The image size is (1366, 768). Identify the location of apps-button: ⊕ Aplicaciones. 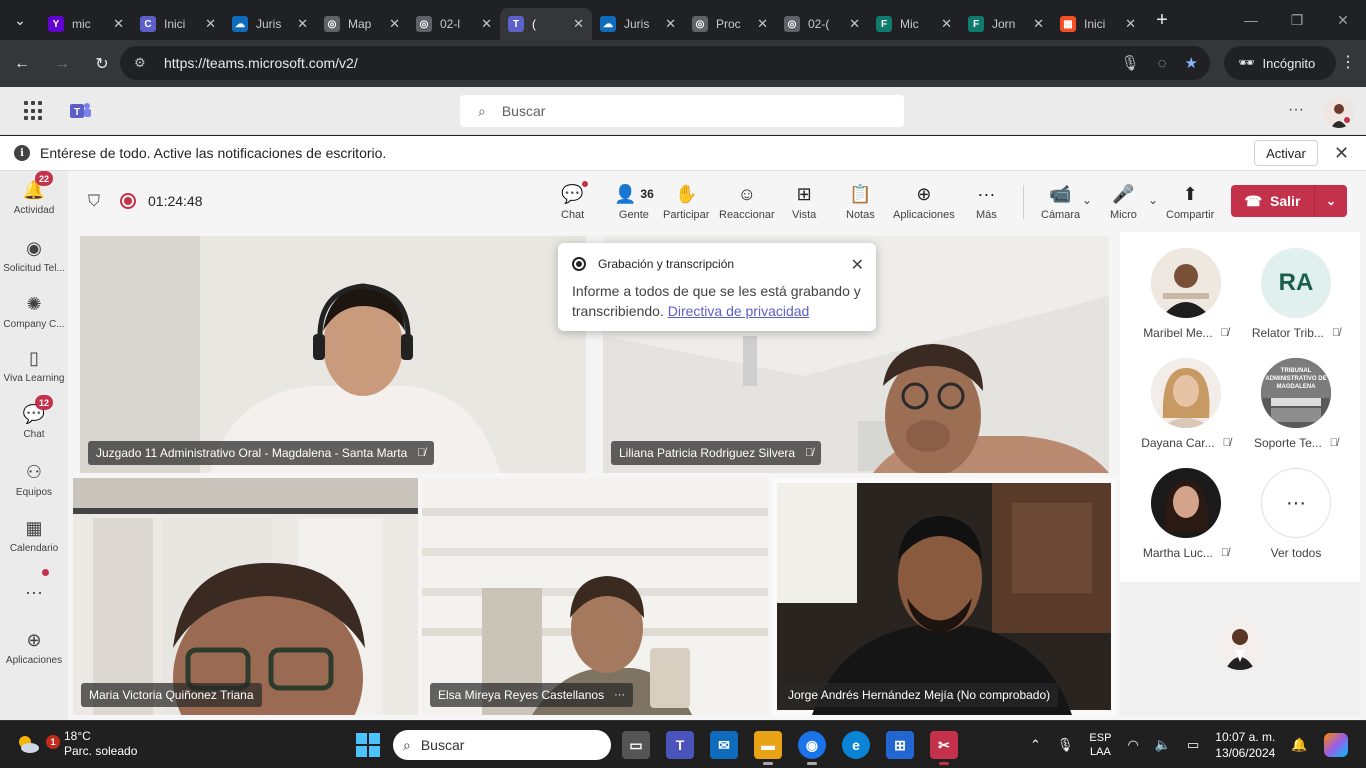
(924, 202).